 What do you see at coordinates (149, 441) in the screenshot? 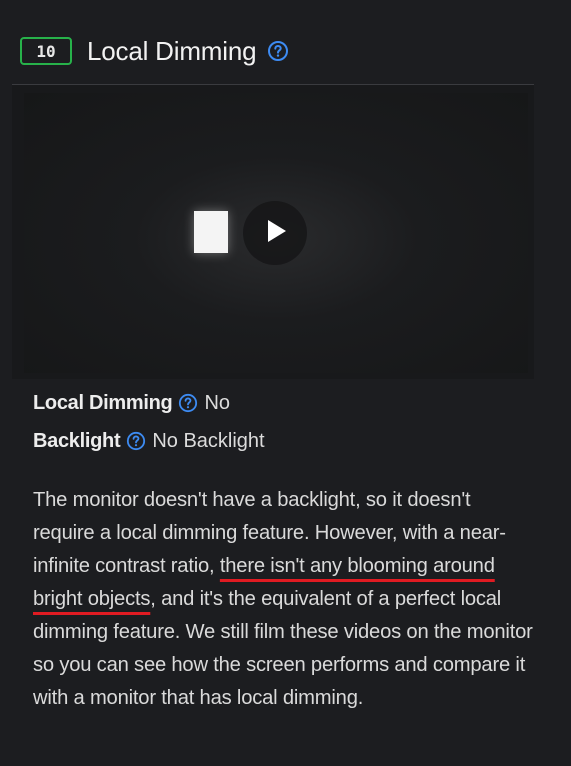
I see `spec-row-backlight: Backlight No Backlight` at bounding box center [149, 441].